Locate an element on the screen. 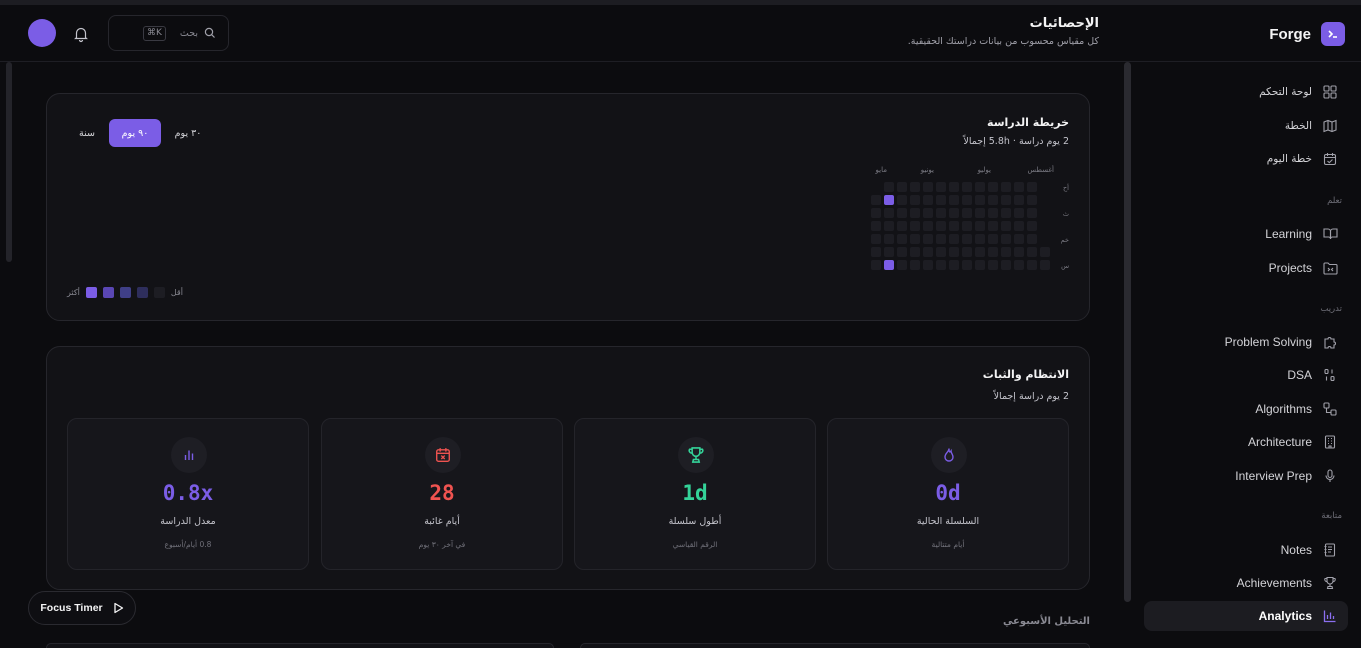 The height and width of the screenshot is (648, 1361). sidebar-item-algorithms: Algorithms is located at coordinates (1246, 409).